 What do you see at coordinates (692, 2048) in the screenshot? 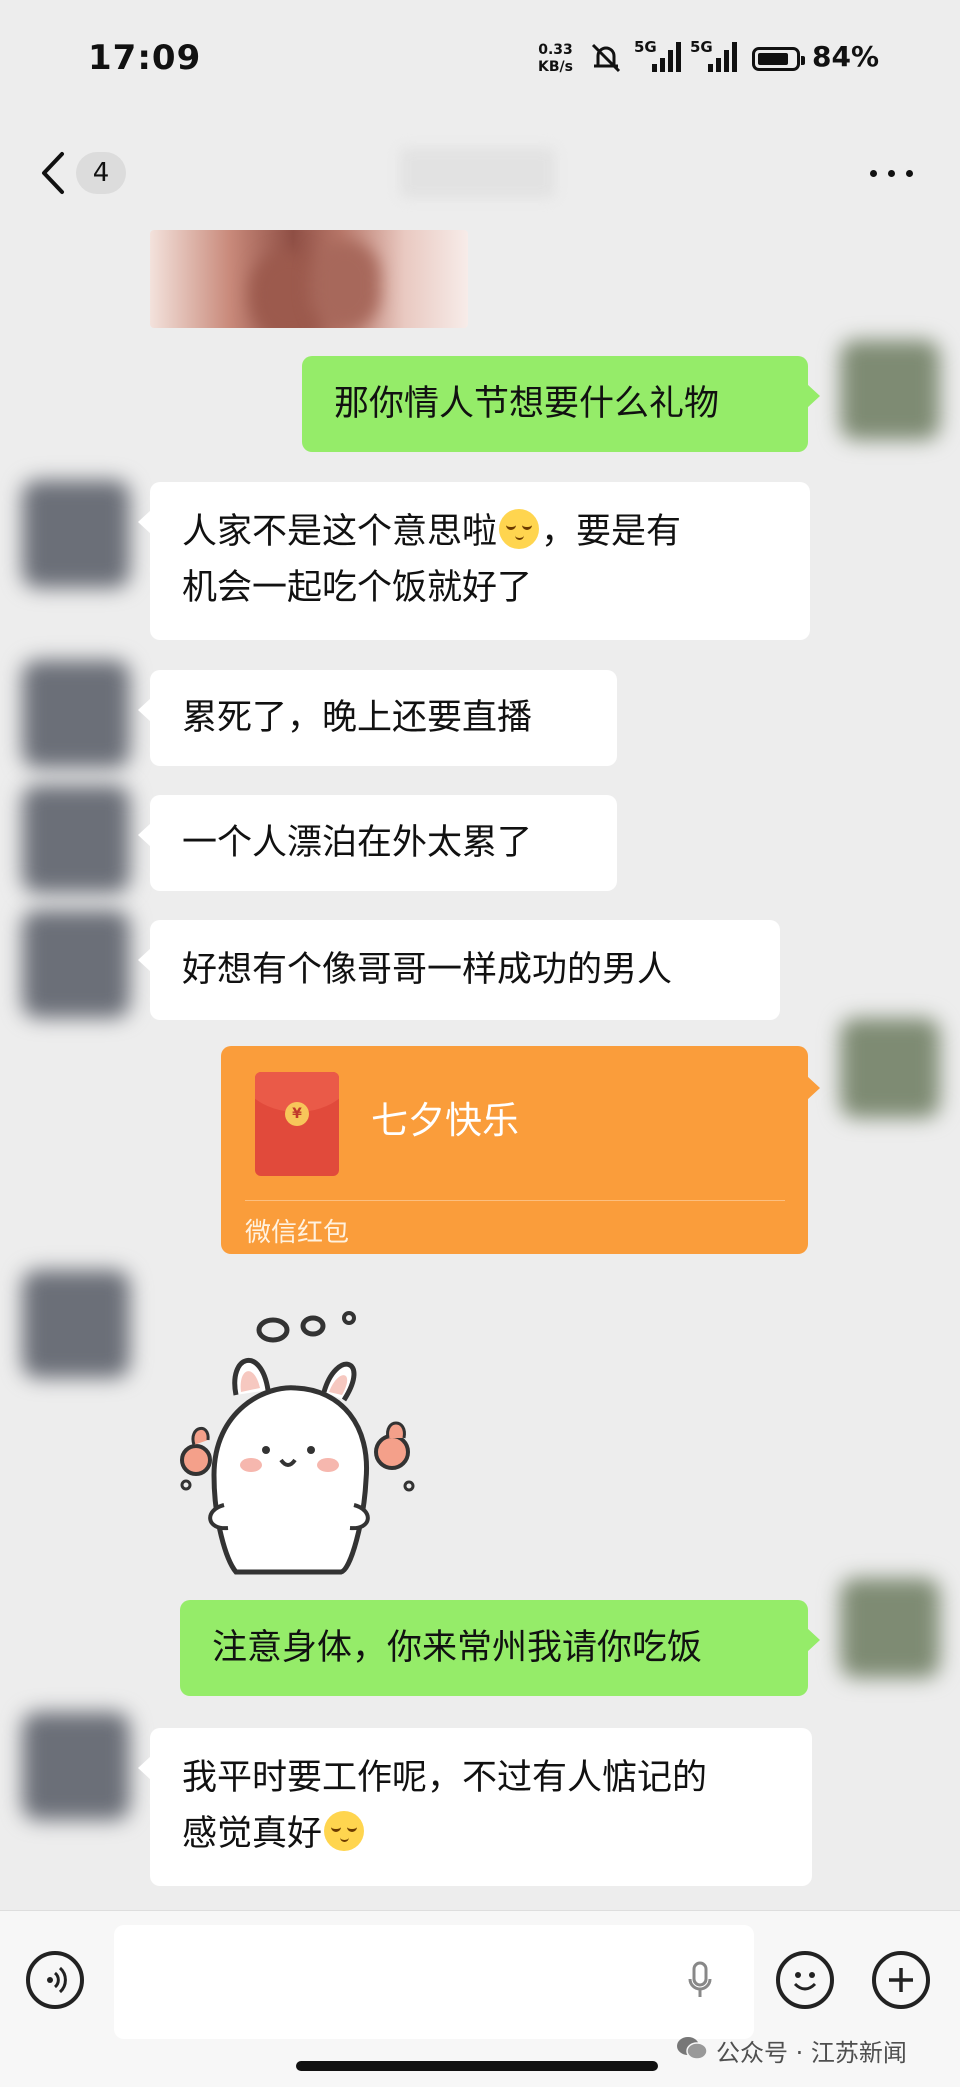
I see `wechat-icon` at bounding box center [692, 2048].